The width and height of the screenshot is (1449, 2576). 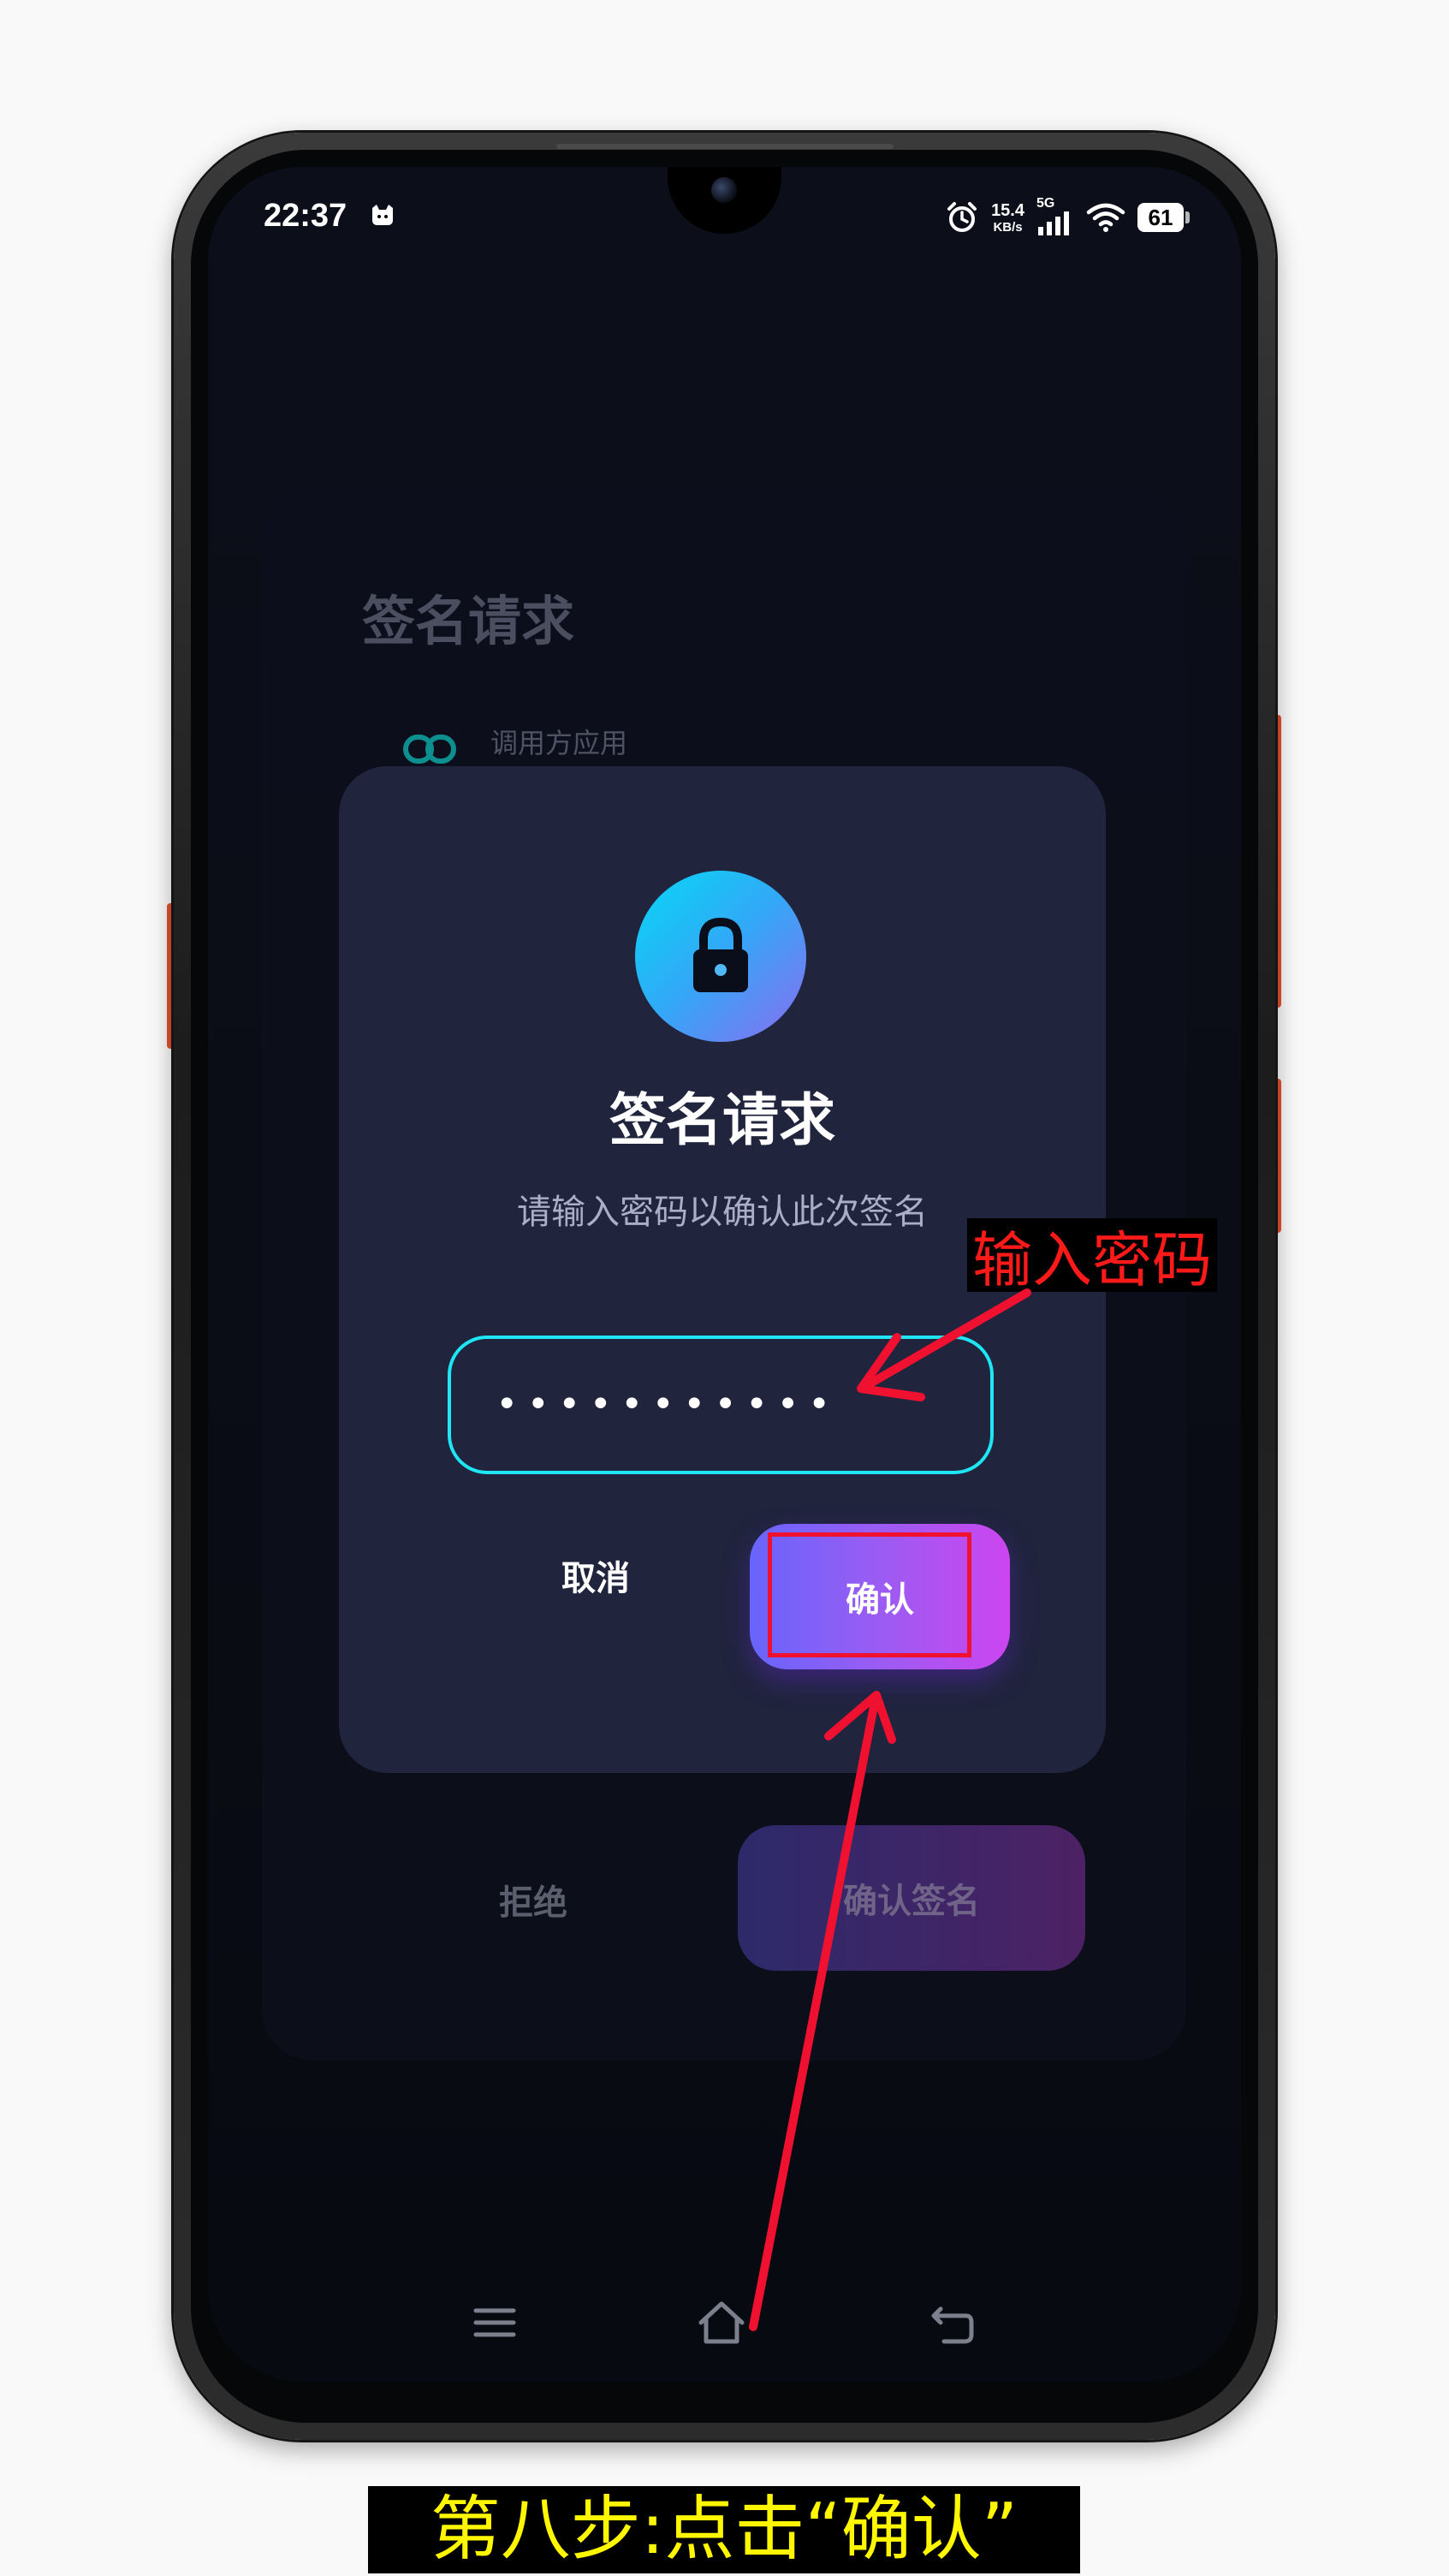 I want to click on lock-icon, so click(x=720, y=955).